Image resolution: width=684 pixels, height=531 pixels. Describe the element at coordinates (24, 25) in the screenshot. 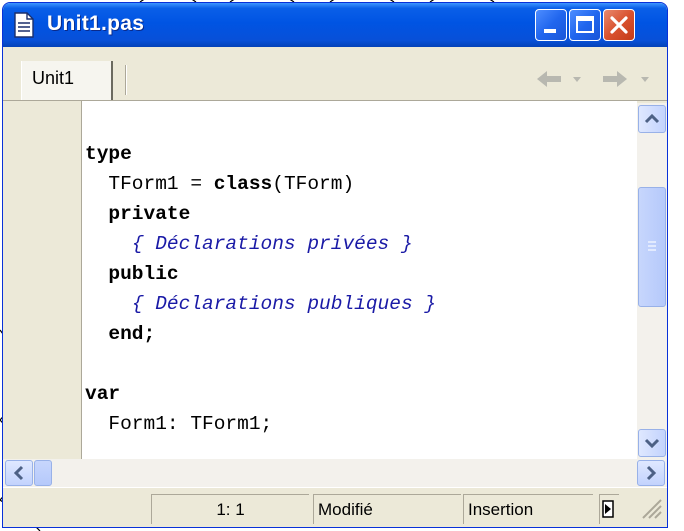

I see `document-icon` at that location.